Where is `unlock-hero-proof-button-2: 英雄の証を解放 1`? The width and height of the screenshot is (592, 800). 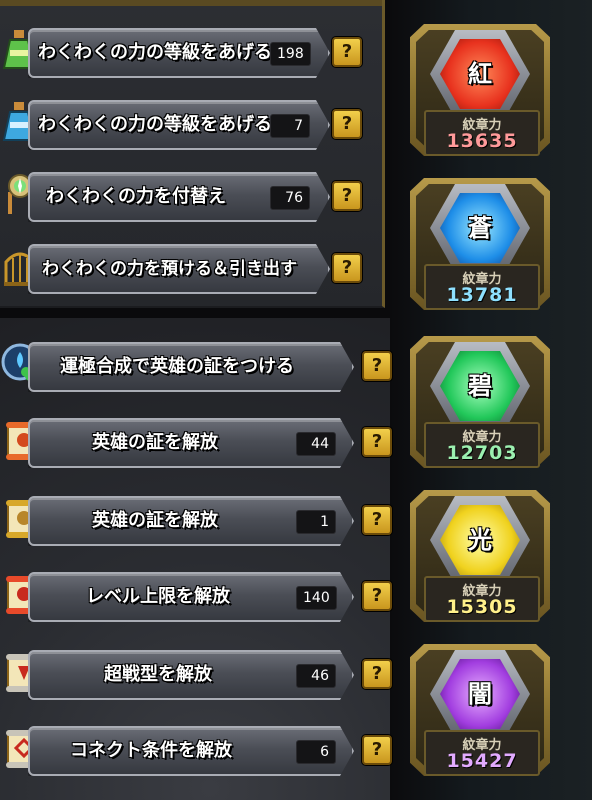 unlock-hero-proof-button-2: 英雄の証を解放 1 is located at coordinates (191, 521).